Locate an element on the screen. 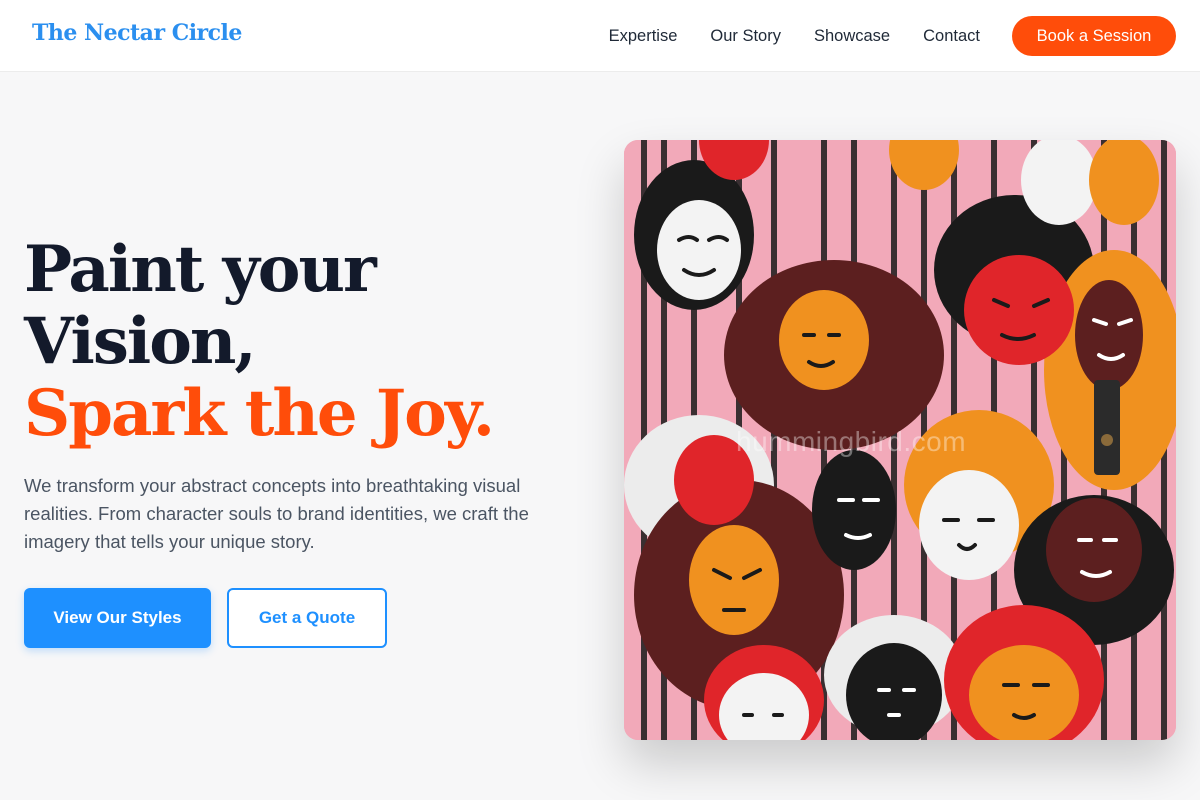 The image size is (1200, 800). view-styles-button: View Our Styles is located at coordinates (117, 618).